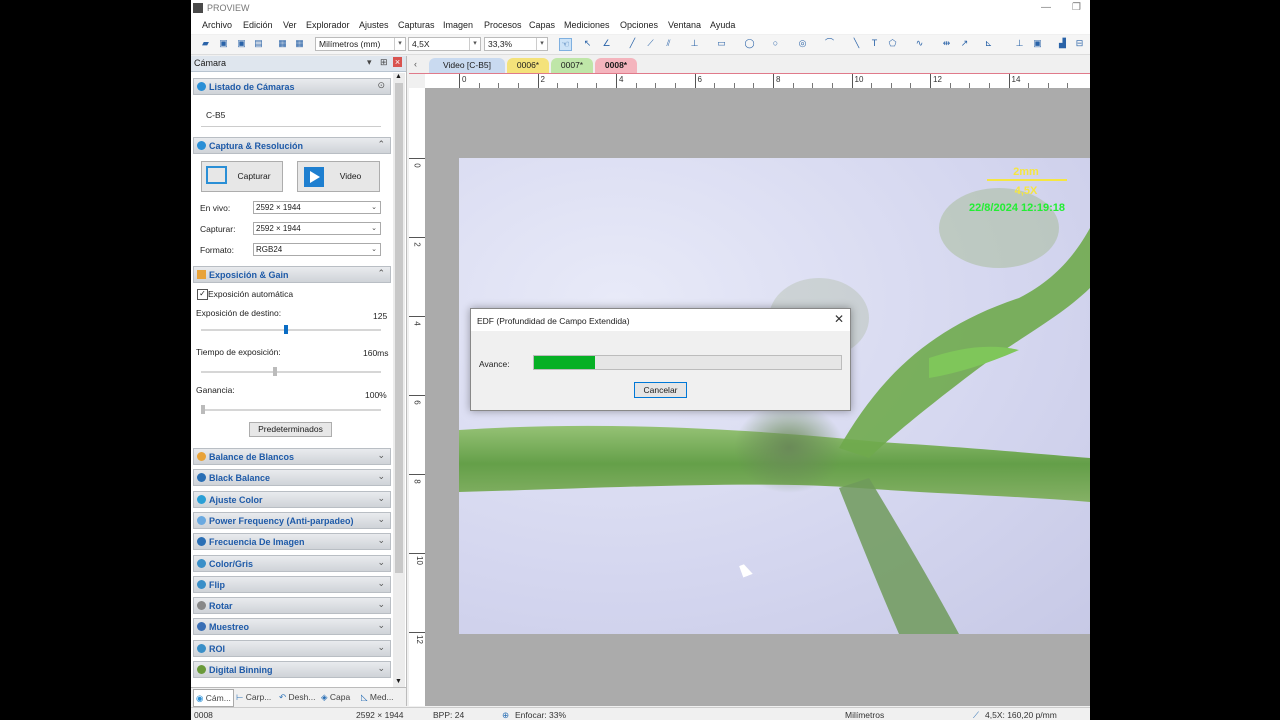  What do you see at coordinates (458, 25) in the screenshot?
I see `menu-imagen: Imagen` at bounding box center [458, 25].